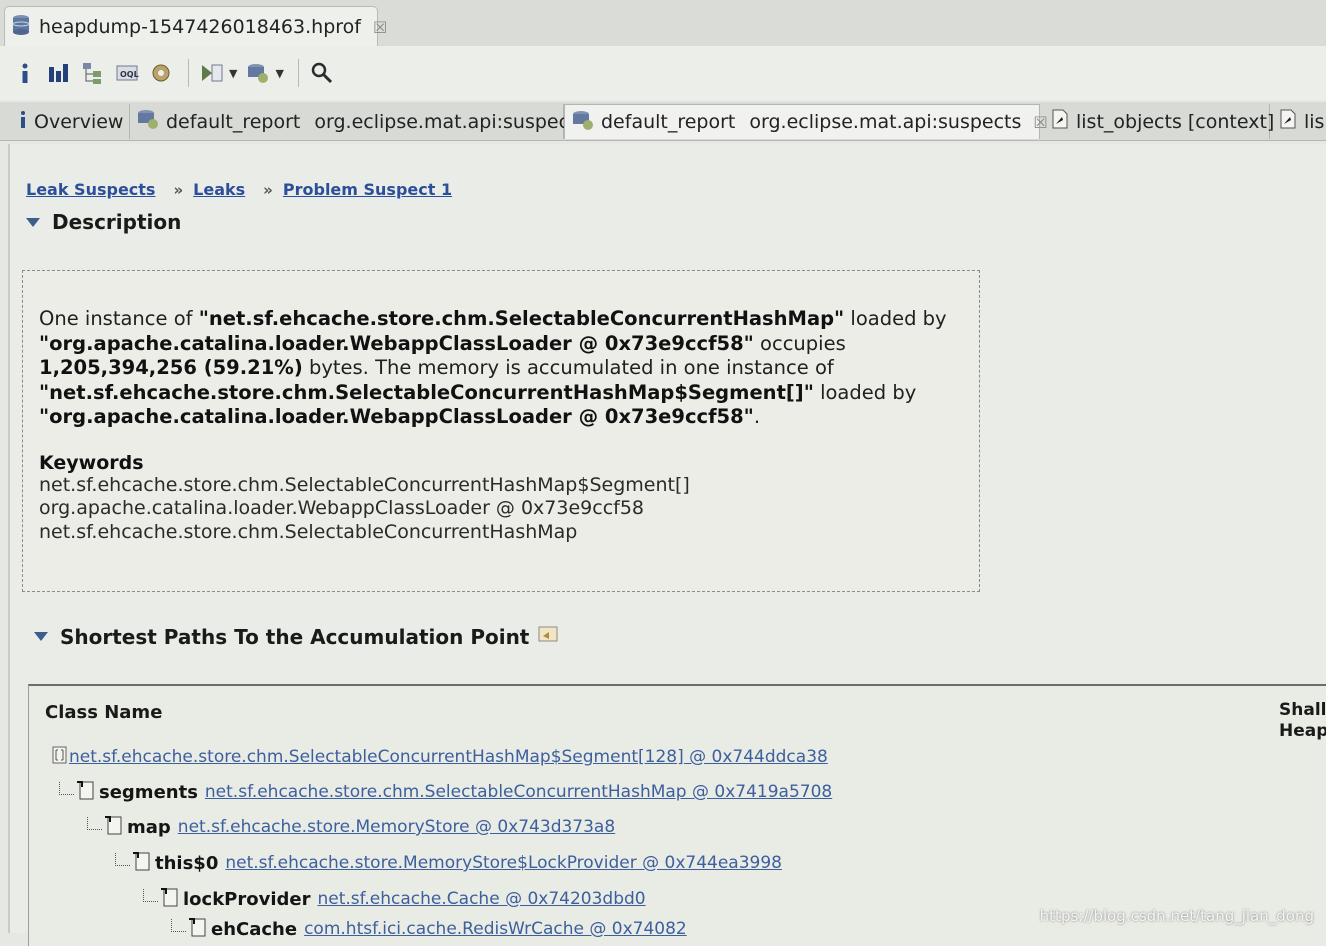 The height and width of the screenshot is (946, 1326). I want to click on column-header-shallow-heap: Shall Heap, so click(1302, 721).